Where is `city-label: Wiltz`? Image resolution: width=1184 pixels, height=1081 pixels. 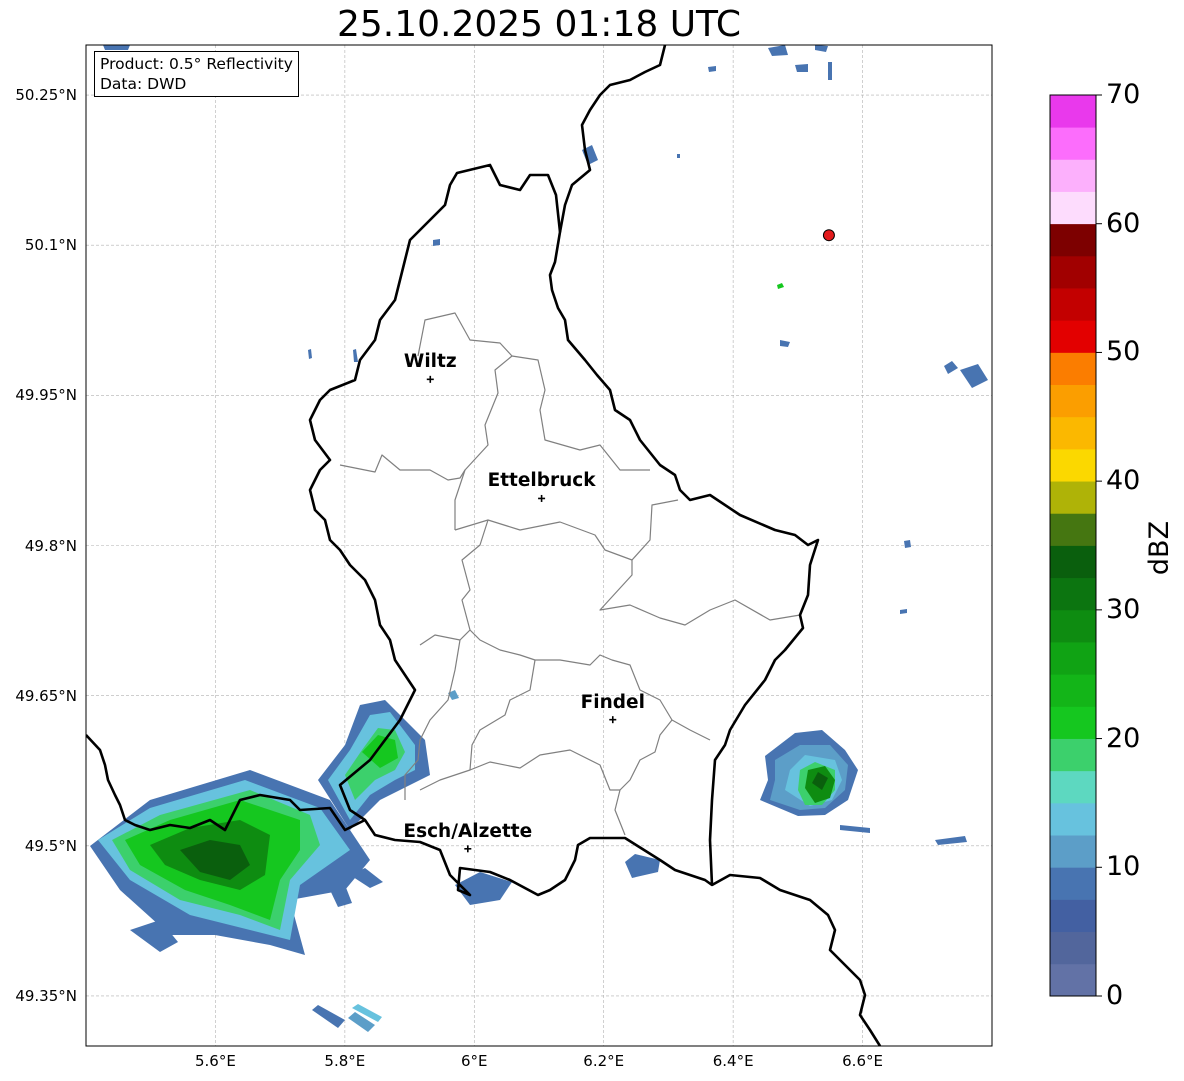 city-label: Wiltz is located at coordinates (430, 362).